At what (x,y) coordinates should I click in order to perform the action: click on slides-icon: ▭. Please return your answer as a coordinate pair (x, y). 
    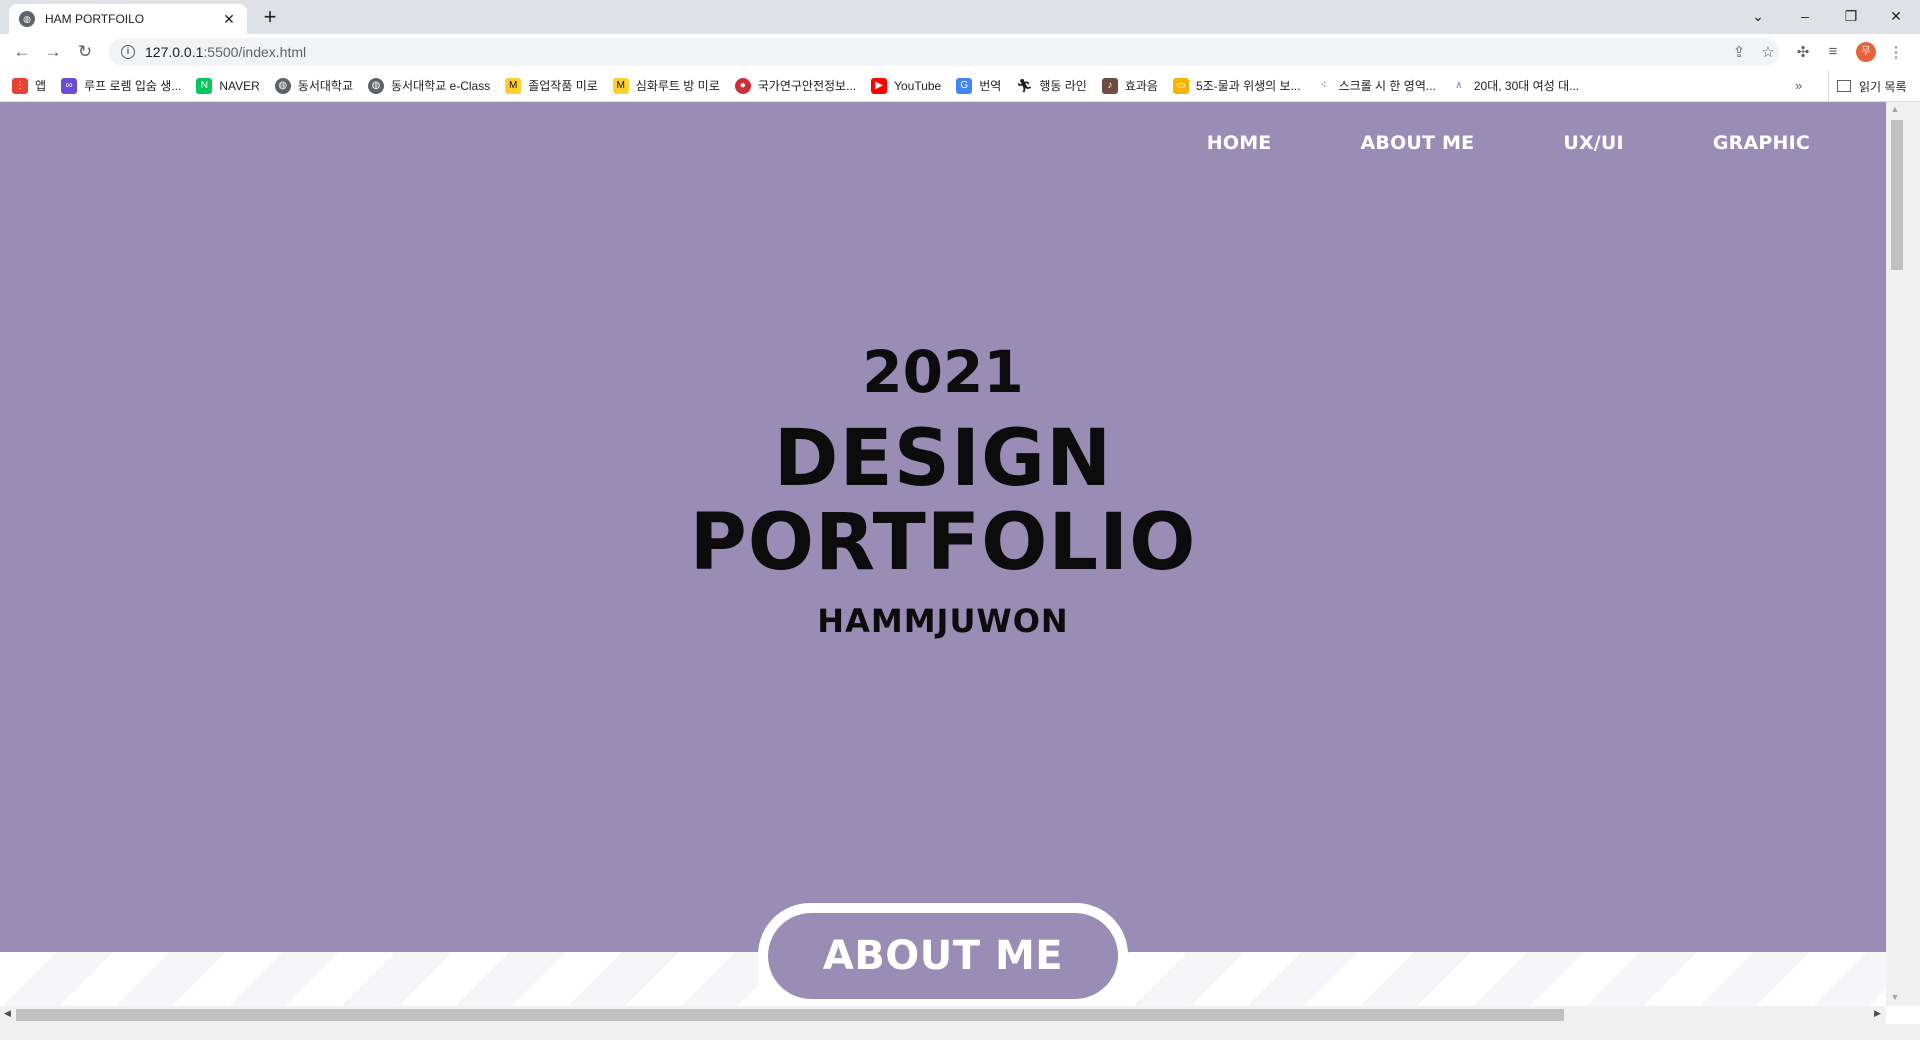
    Looking at the image, I should click on (1180, 85).